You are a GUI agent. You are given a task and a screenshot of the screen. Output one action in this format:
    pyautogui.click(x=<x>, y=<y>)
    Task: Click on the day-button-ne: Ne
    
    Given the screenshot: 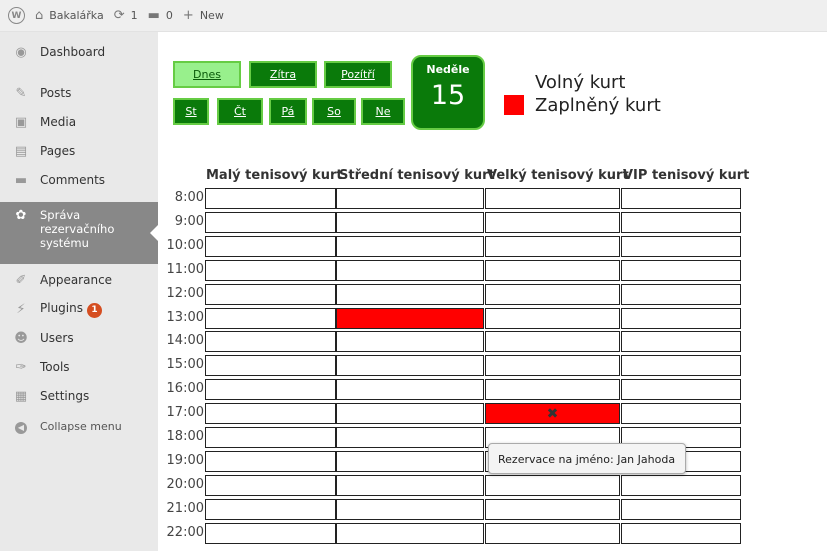 What is the action you would take?
    pyautogui.click(x=383, y=111)
    